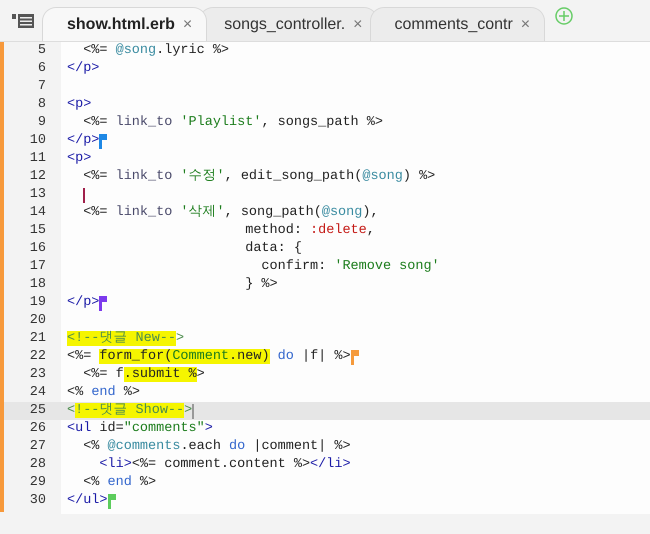  What do you see at coordinates (37, 483) in the screenshot?
I see `line-number: 29` at bounding box center [37, 483].